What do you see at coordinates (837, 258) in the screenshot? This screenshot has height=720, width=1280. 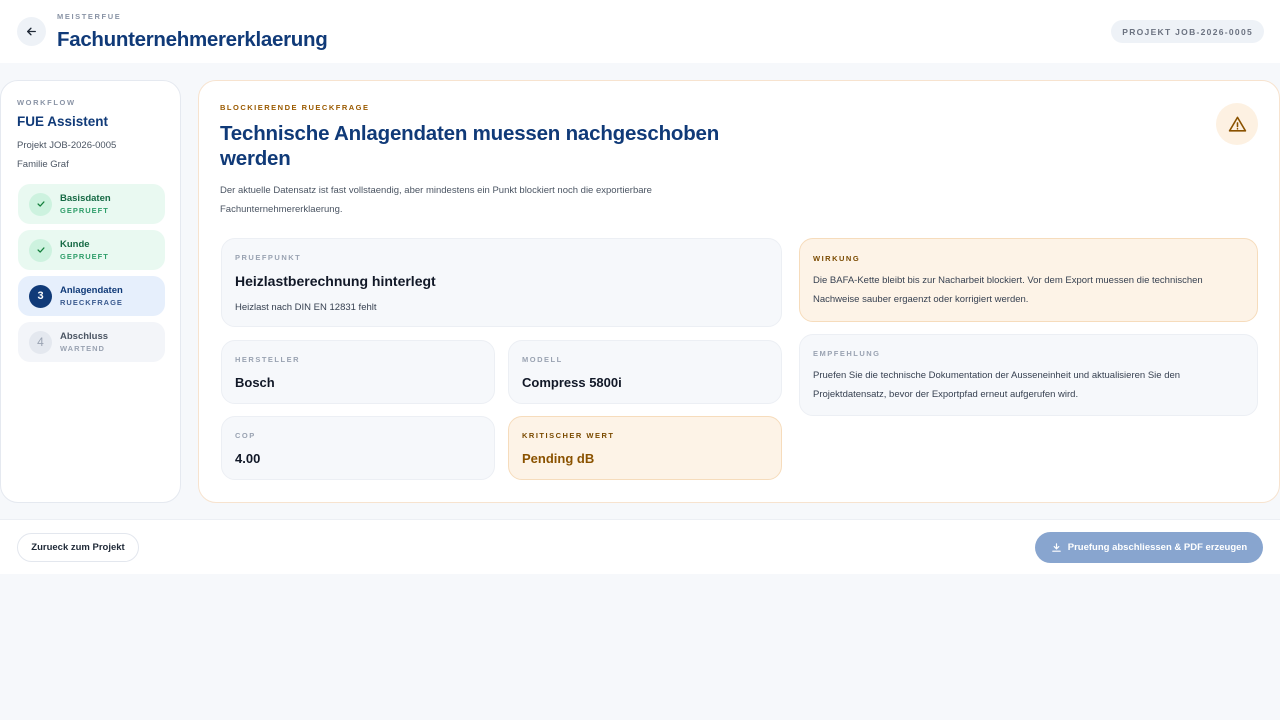 I see `wirkung-label: WIRKUNG` at bounding box center [837, 258].